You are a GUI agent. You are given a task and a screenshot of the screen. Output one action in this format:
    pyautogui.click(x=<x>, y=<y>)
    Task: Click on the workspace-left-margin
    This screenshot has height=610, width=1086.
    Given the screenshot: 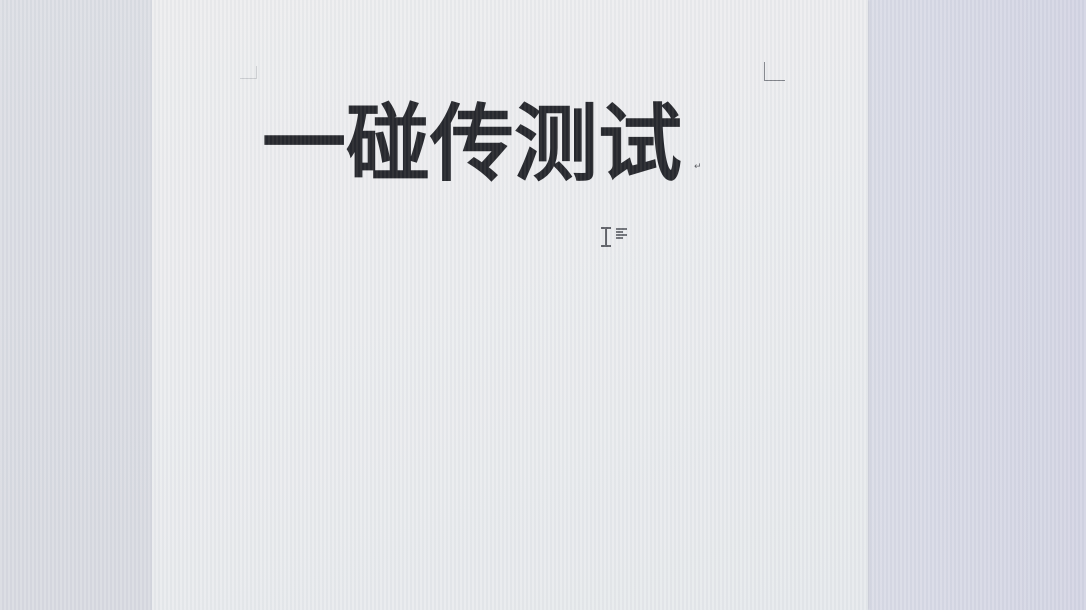 What is the action you would take?
    pyautogui.click(x=76, y=305)
    